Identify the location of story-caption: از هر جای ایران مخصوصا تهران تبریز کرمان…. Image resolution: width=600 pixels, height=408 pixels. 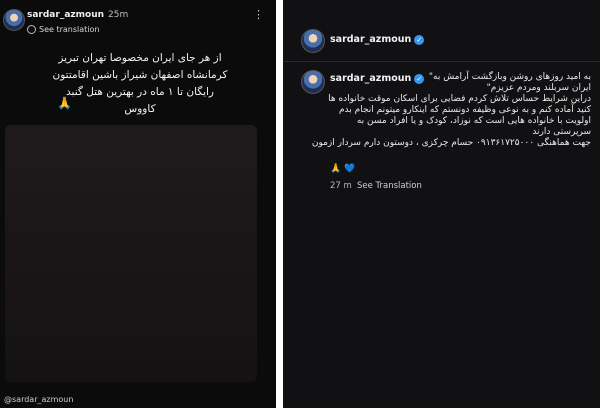
(140, 83).